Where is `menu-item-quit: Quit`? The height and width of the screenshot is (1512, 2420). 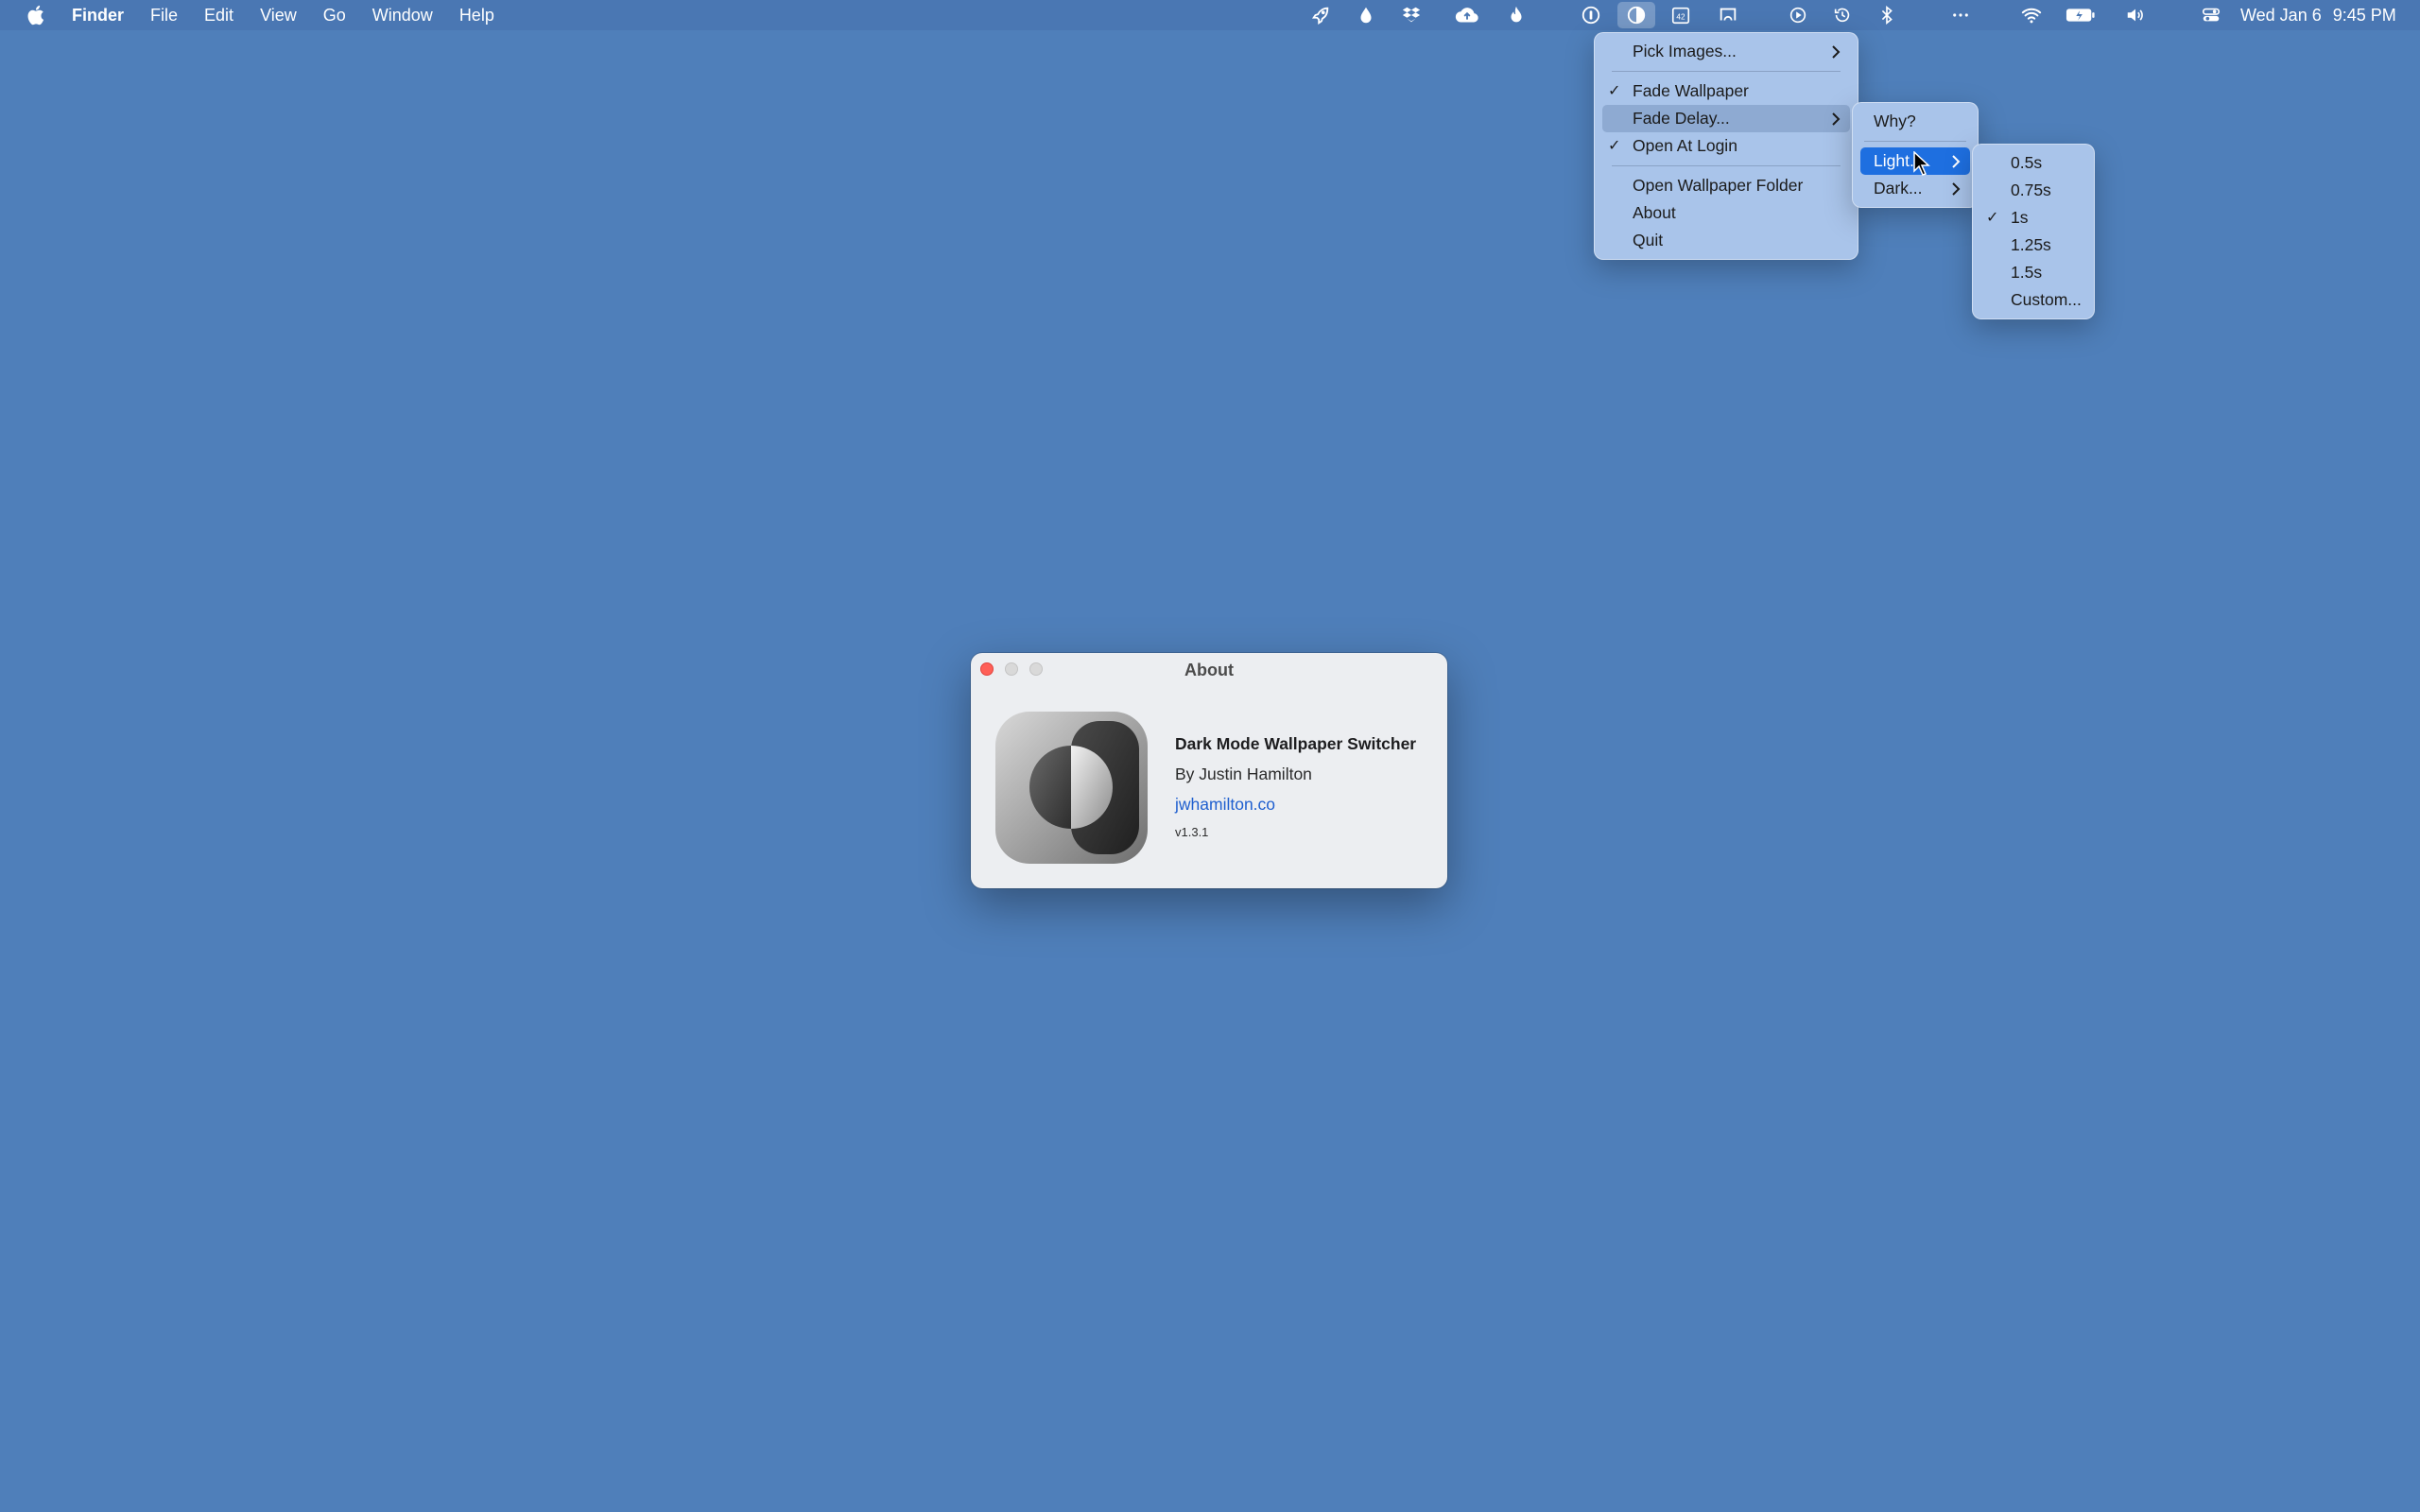 menu-item-quit: Quit is located at coordinates (1726, 240).